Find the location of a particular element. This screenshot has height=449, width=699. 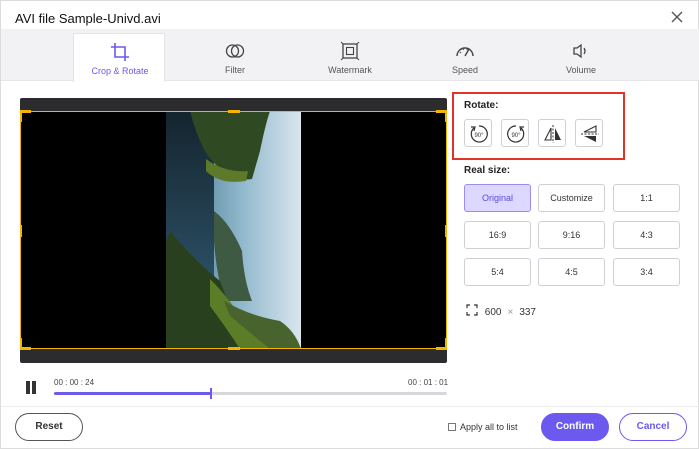

size-option-3-4: 3:4 is located at coordinates (646, 272).